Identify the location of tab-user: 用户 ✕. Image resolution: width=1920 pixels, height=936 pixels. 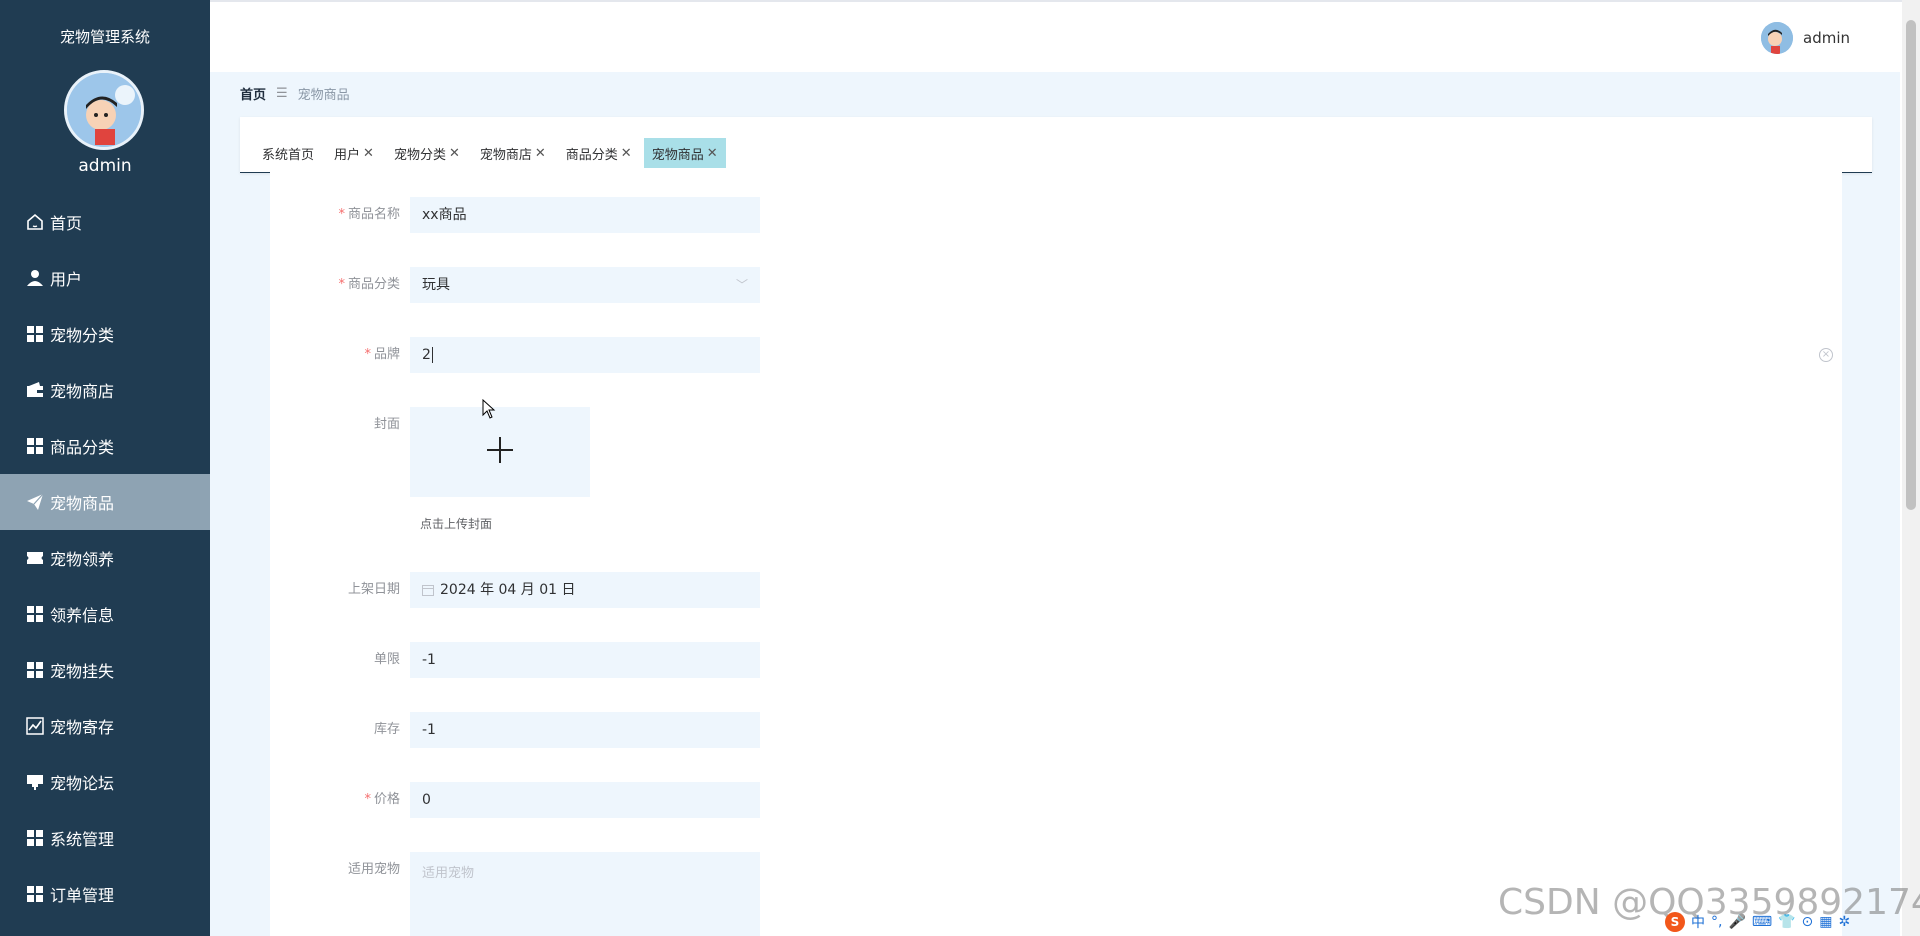
(354, 153).